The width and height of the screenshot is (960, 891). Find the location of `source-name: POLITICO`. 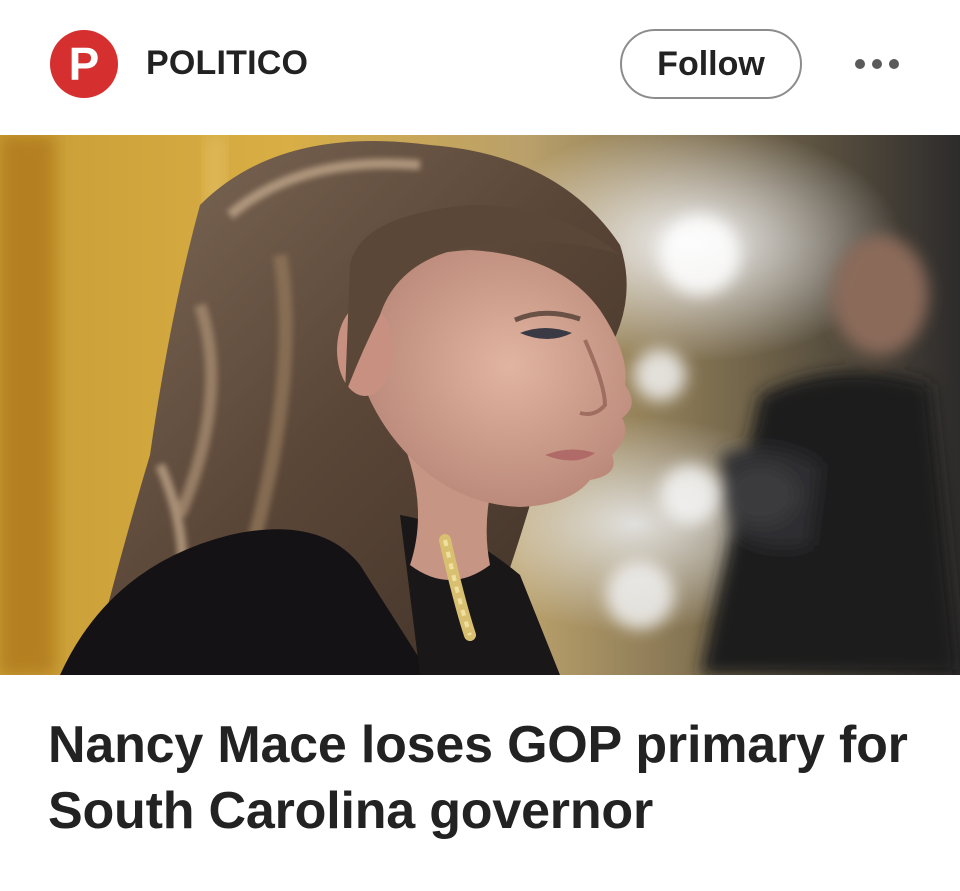

source-name: POLITICO is located at coordinates (227, 63).